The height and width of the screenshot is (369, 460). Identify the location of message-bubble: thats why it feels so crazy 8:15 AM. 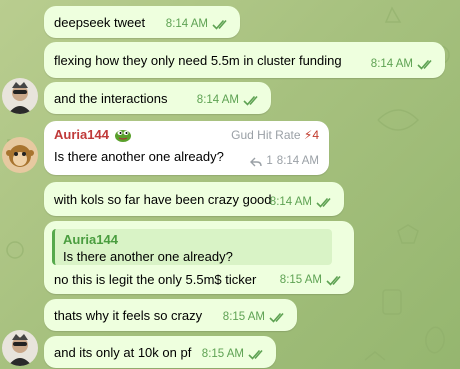
(170, 315).